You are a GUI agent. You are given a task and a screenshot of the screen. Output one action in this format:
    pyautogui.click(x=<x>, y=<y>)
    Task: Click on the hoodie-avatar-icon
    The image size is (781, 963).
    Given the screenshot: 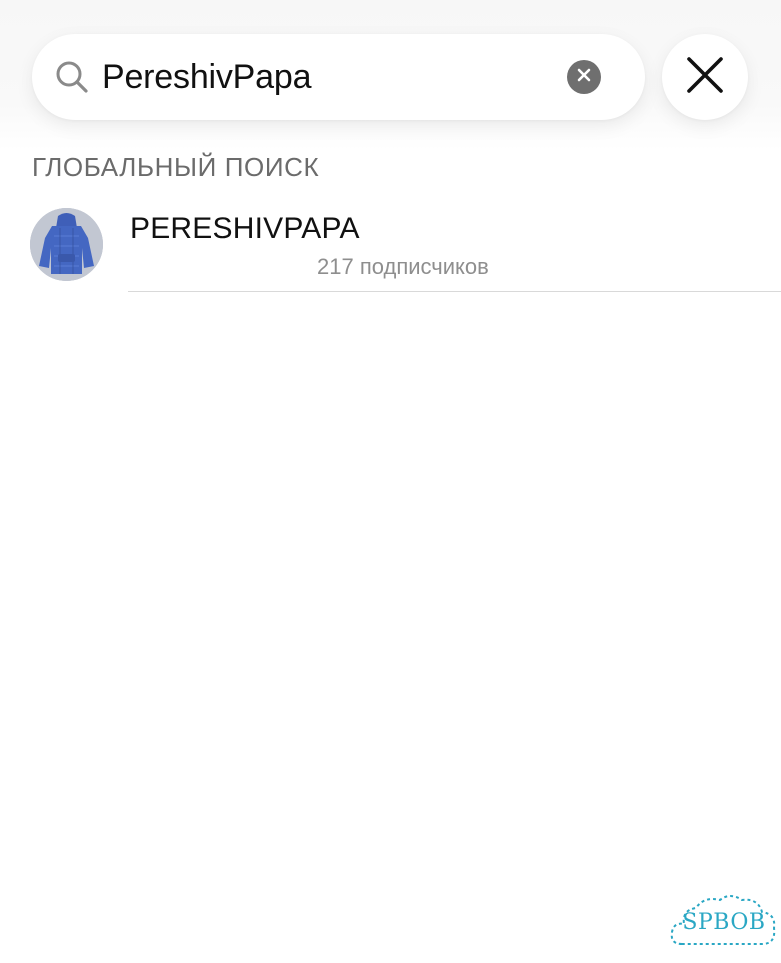 What is the action you would take?
    pyautogui.click(x=66, y=244)
    